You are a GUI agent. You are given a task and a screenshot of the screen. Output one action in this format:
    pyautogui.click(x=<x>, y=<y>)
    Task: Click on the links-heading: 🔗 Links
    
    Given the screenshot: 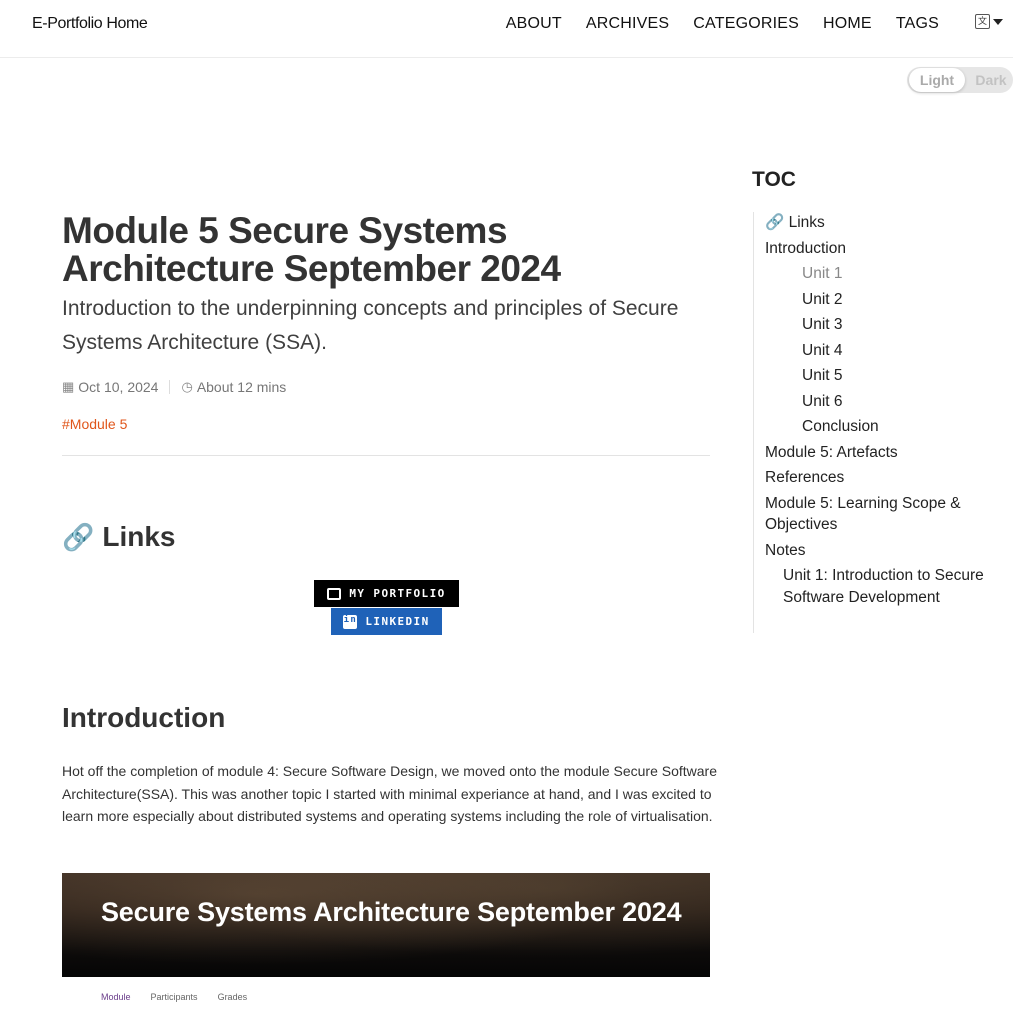 What is the action you would take?
    pyautogui.click(x=119, y=537)
    